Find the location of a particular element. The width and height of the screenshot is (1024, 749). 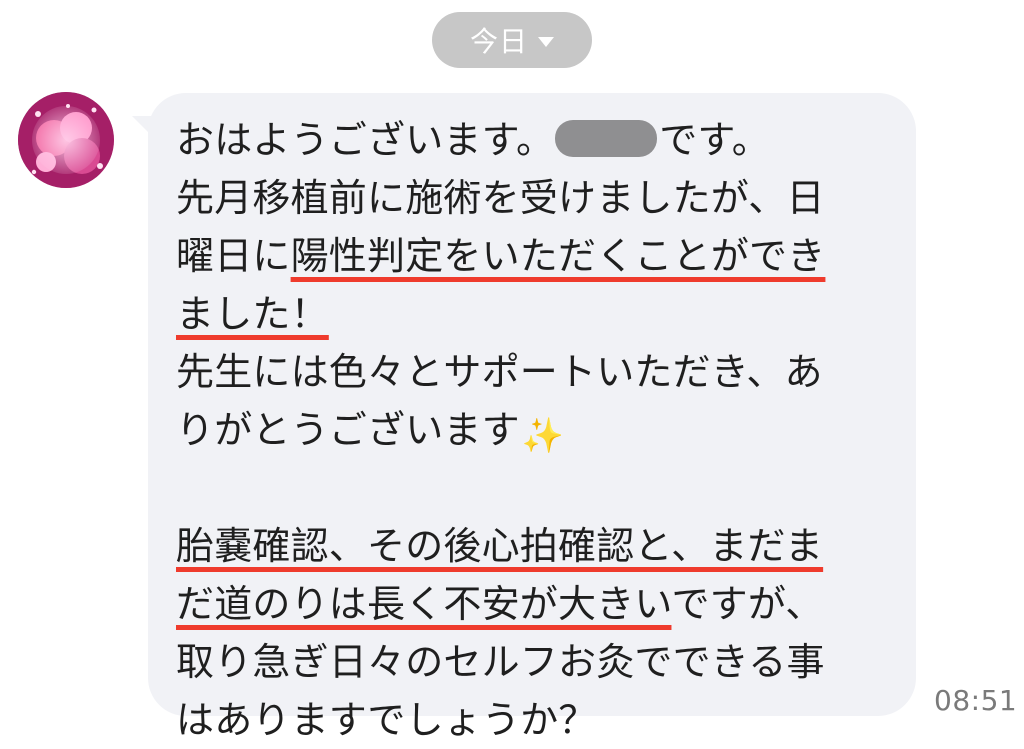

chevron-down-icon is located at coordinates (546, 42).